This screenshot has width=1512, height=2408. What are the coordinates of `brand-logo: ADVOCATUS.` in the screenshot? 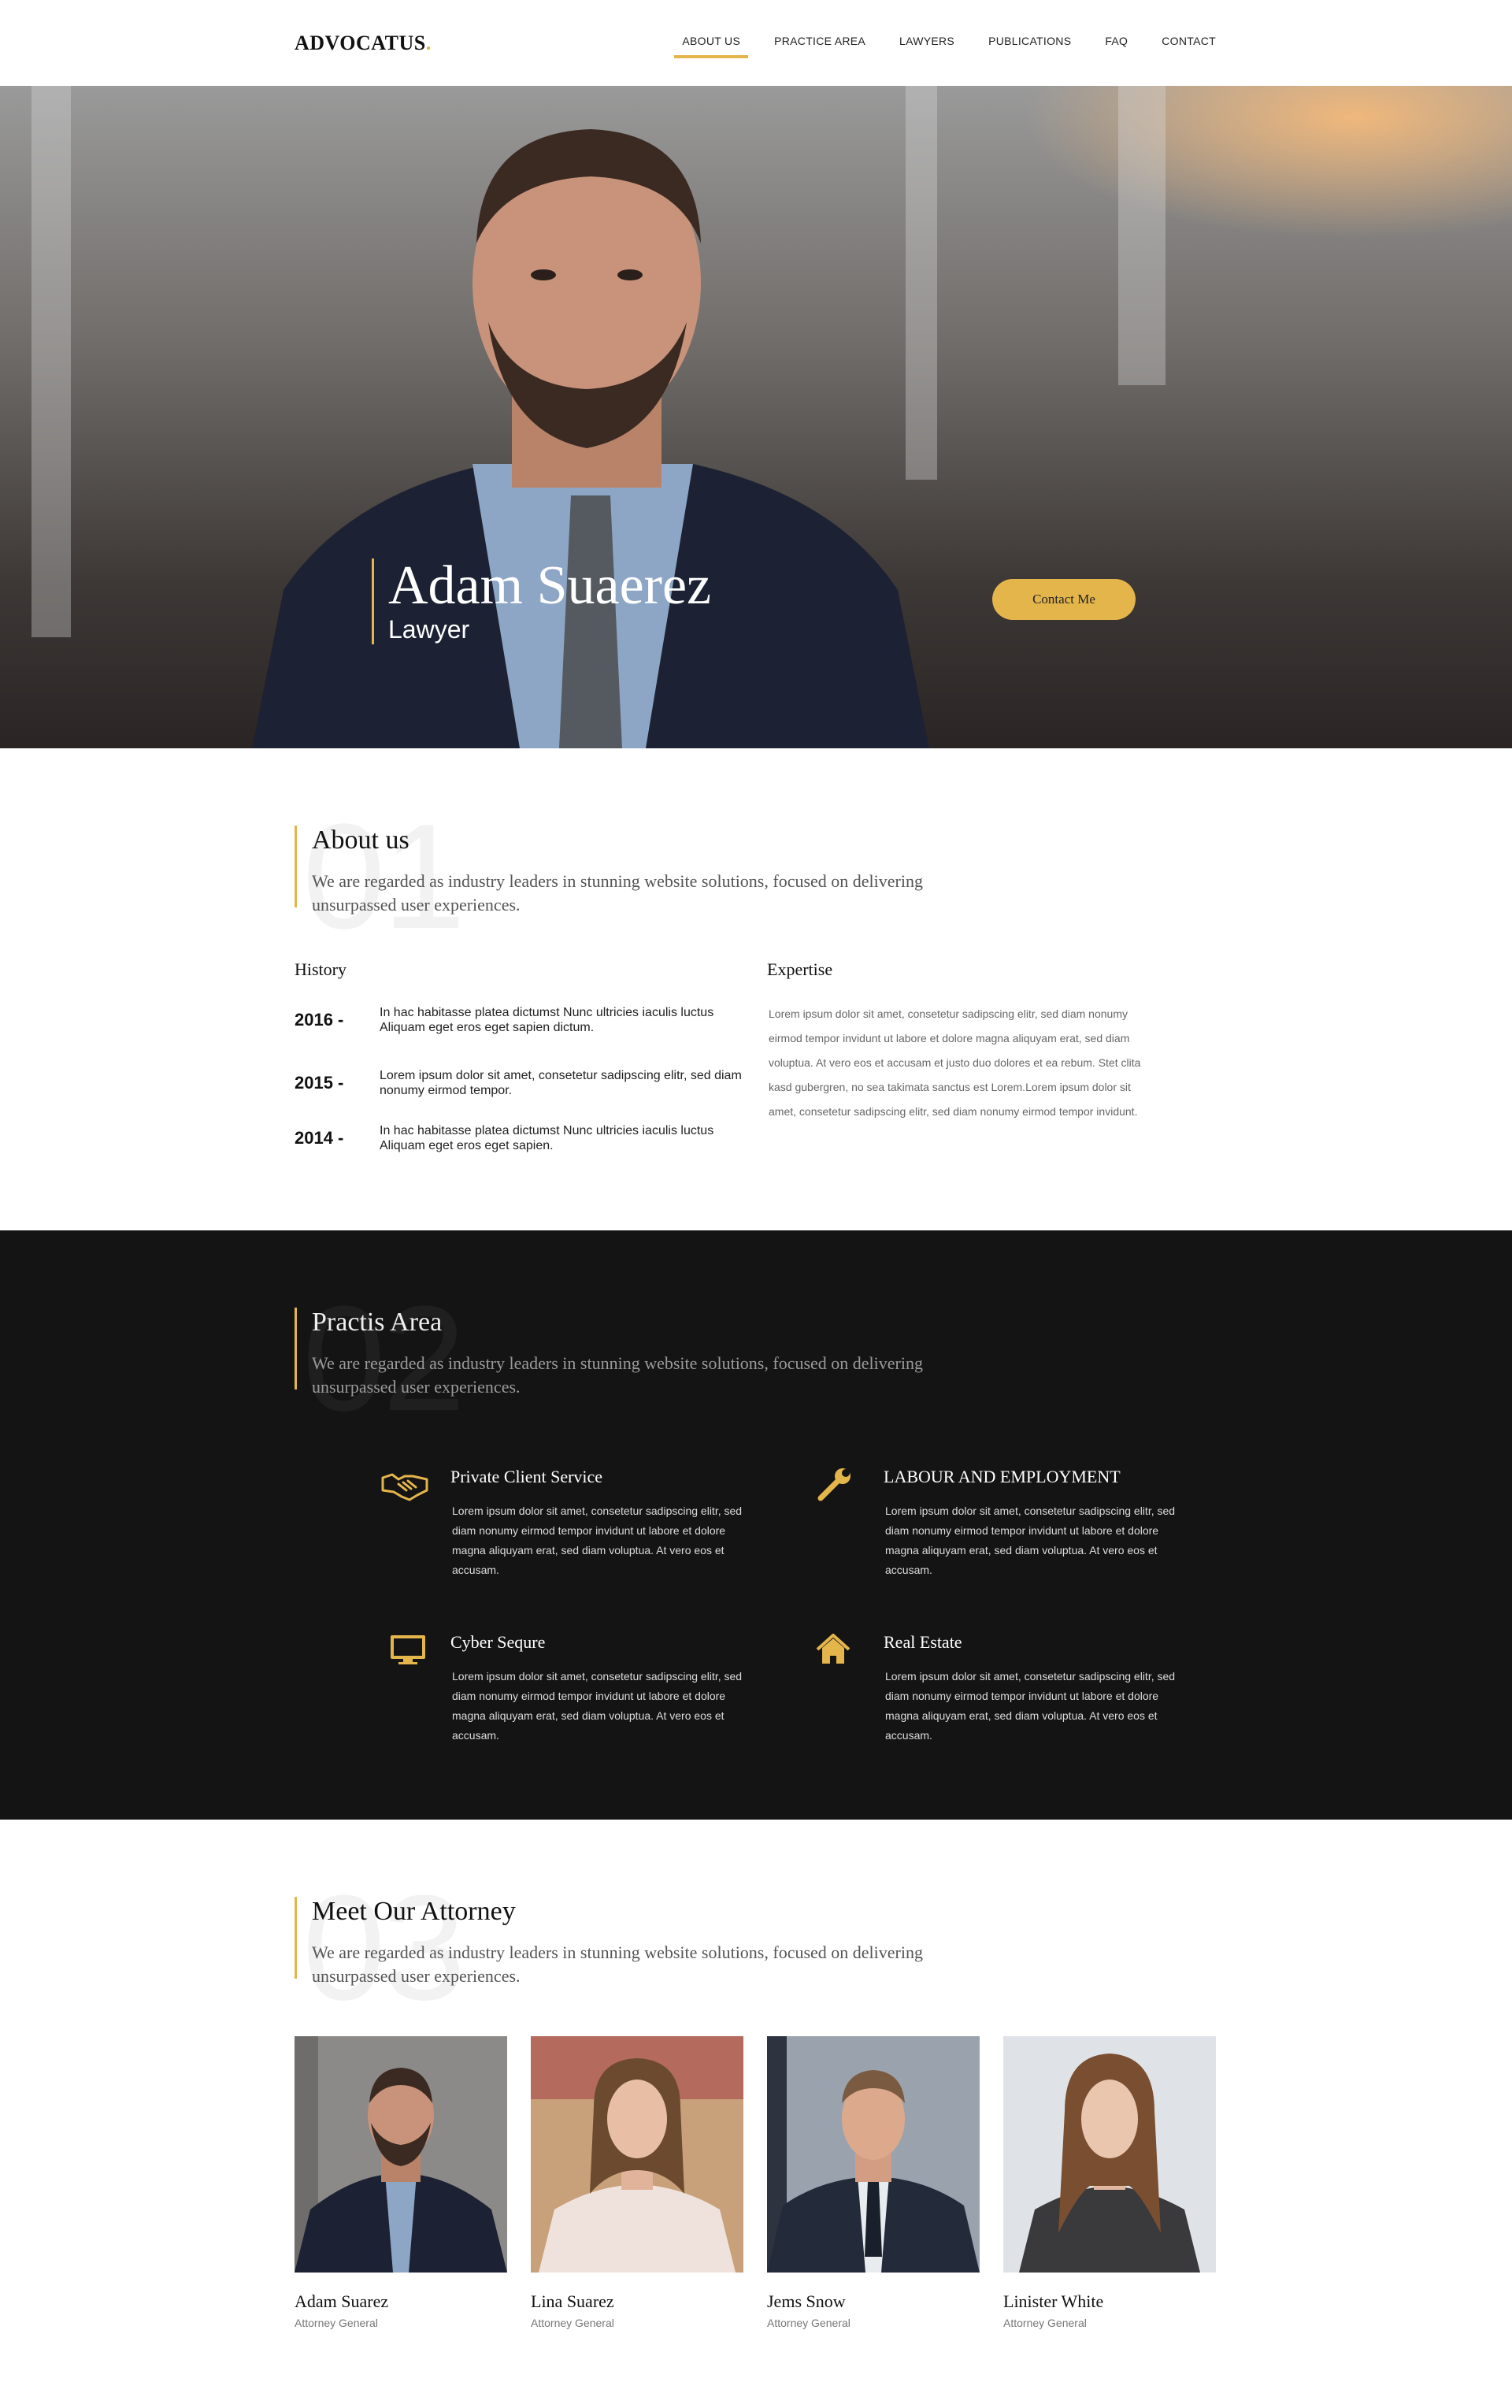 It's located at (363, 43).